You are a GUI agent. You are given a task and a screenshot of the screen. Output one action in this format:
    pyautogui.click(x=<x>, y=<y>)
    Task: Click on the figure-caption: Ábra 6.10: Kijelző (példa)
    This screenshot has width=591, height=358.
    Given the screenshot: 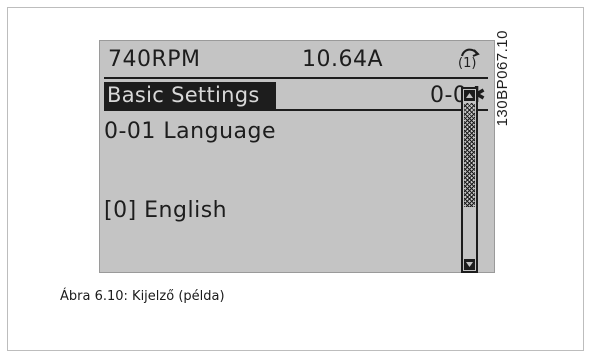 What is the action you would take?
    pyautogui.click(x=142, y=296)
    